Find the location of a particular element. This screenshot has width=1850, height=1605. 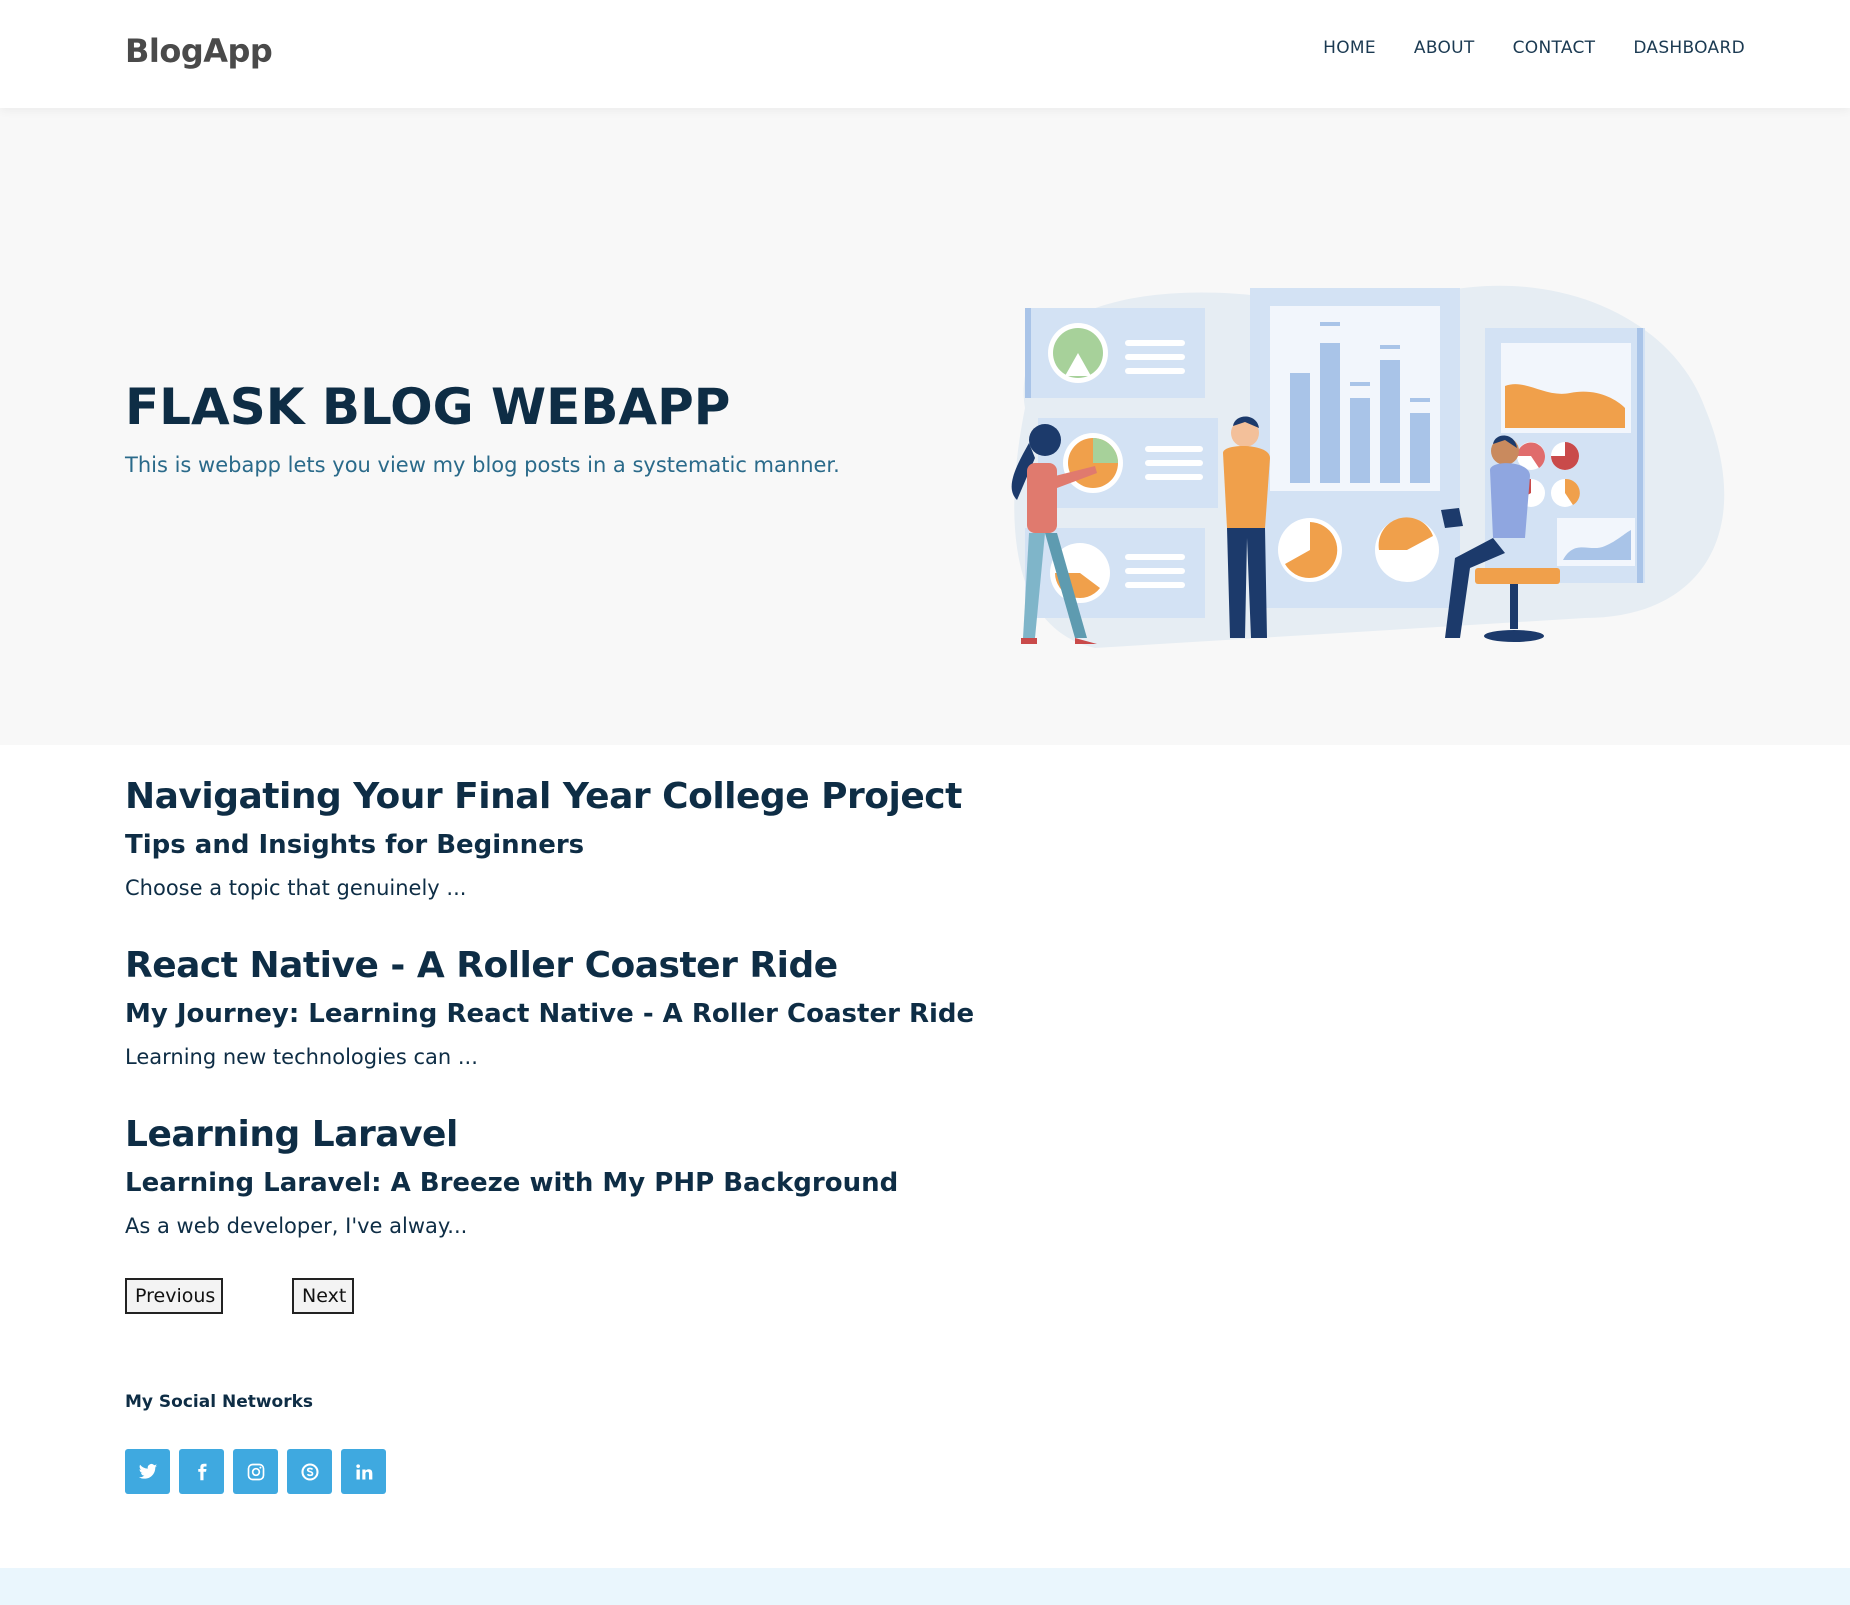

footer is located at coordinates (925, 1586).